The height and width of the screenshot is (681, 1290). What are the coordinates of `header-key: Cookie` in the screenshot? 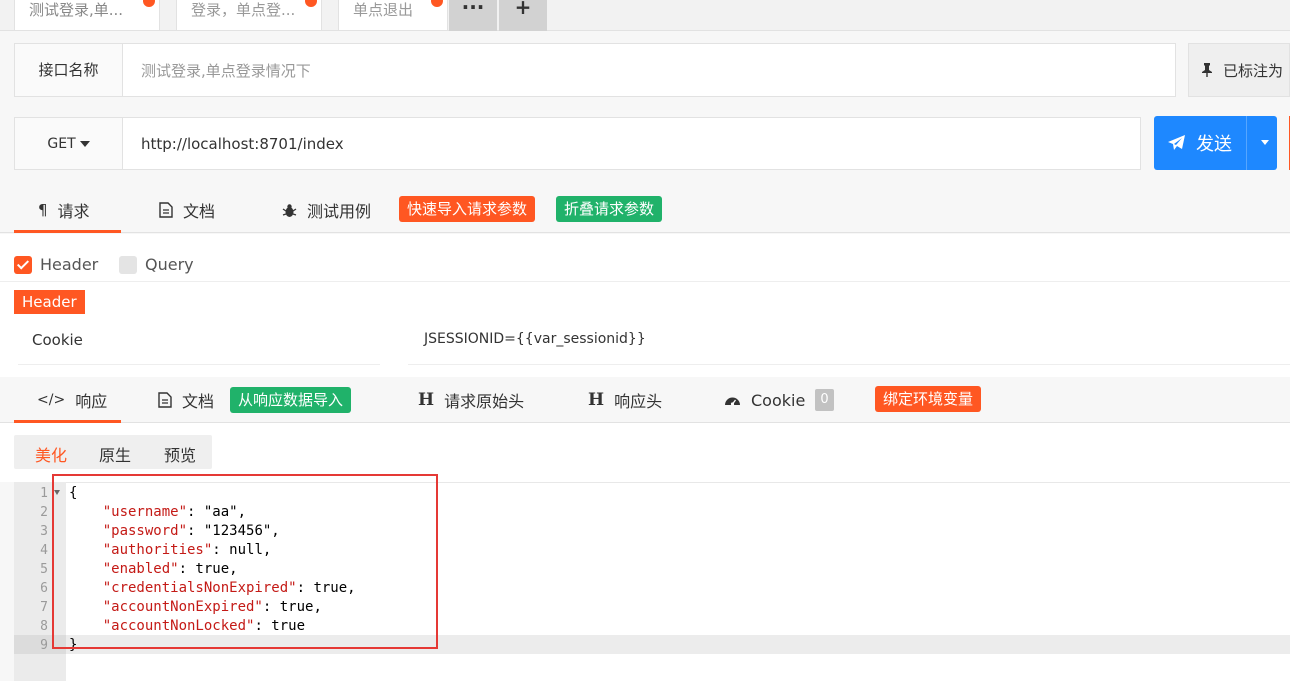 It's located at (57, 340).